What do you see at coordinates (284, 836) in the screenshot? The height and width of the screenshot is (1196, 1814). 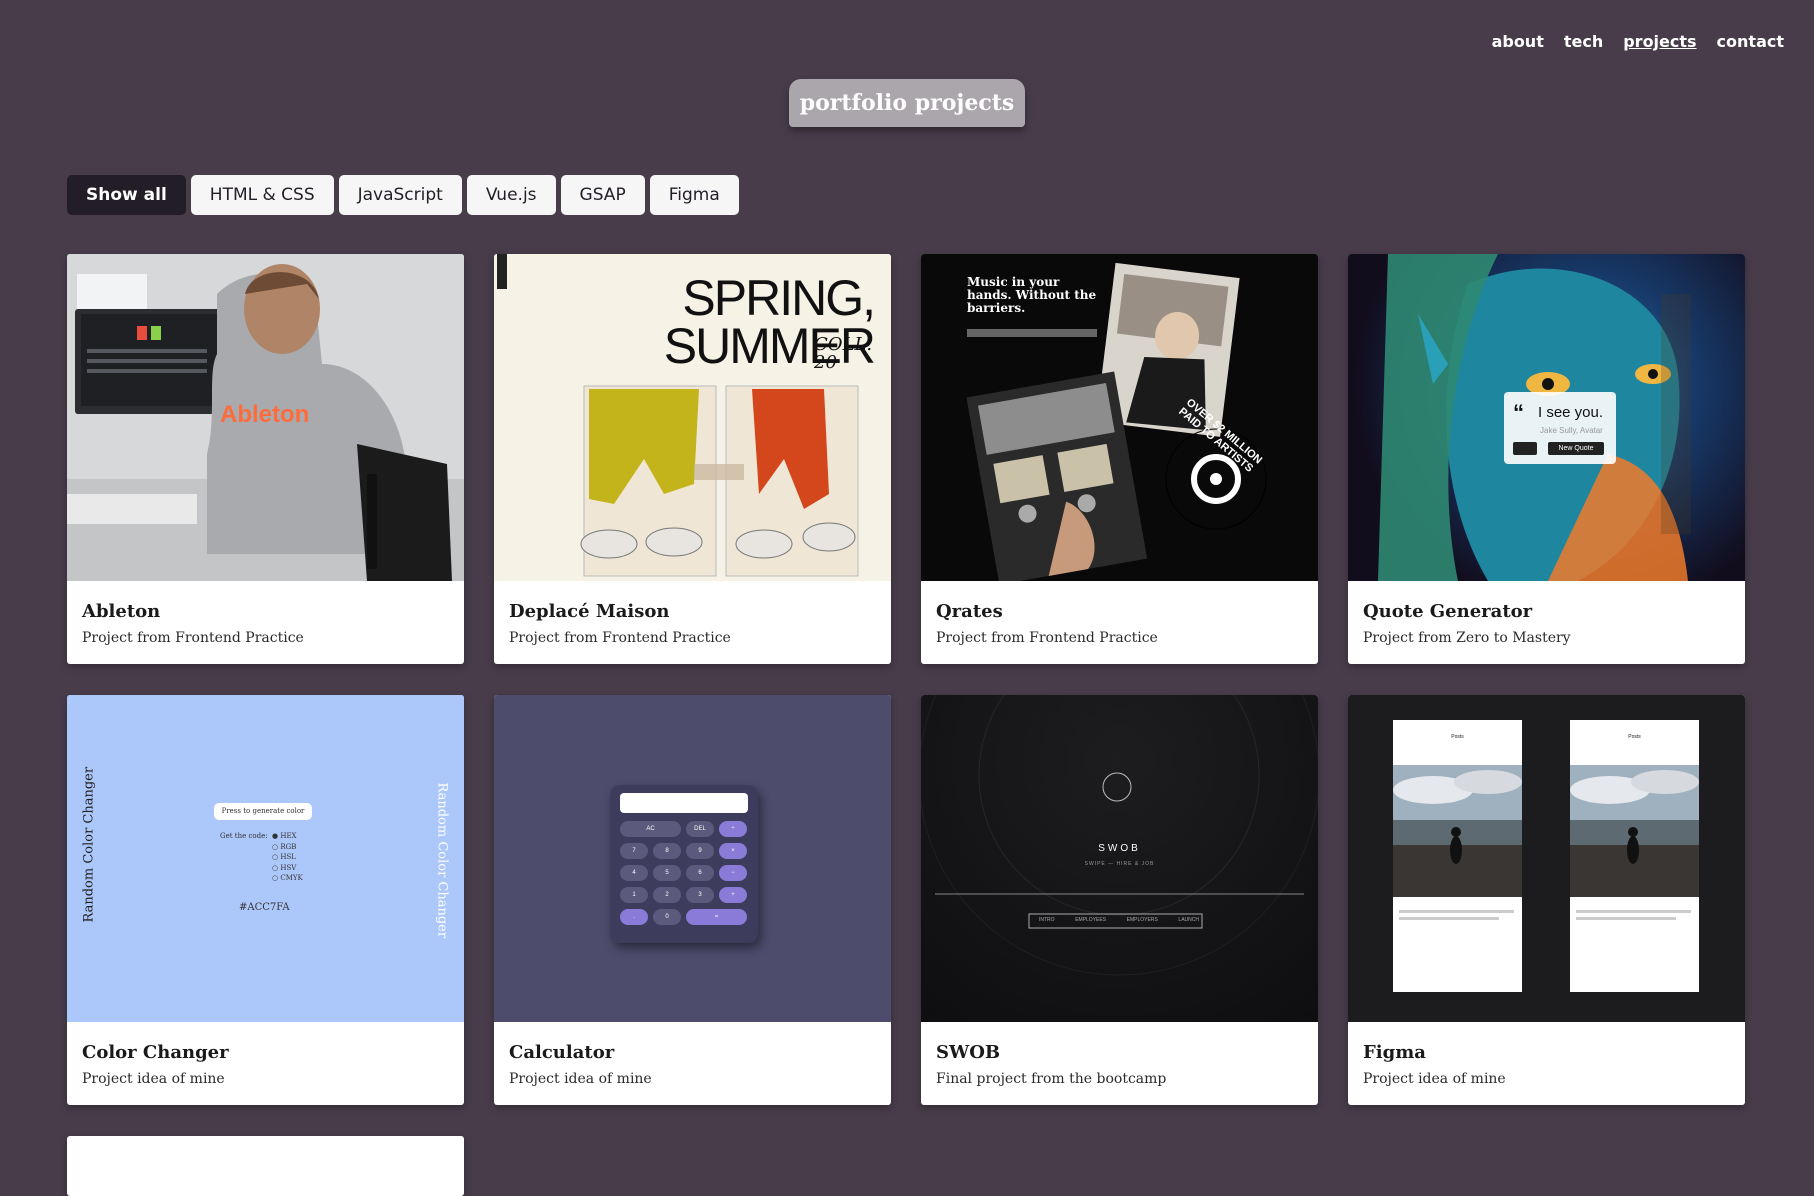 I see `option-hex: ● HEX` at bounding box center [284, 836].